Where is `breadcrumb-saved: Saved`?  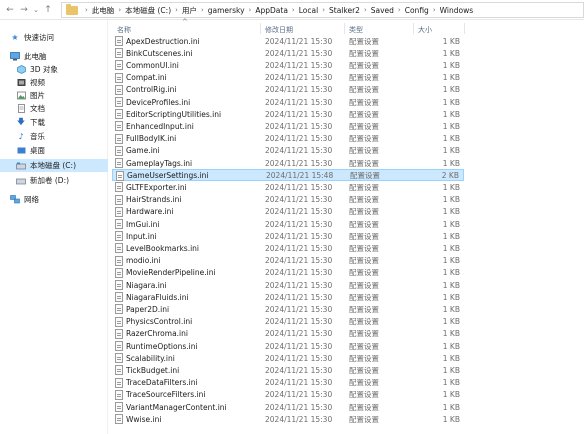 breadcrumb-saved: Saved is located at coordinates (382, 10).